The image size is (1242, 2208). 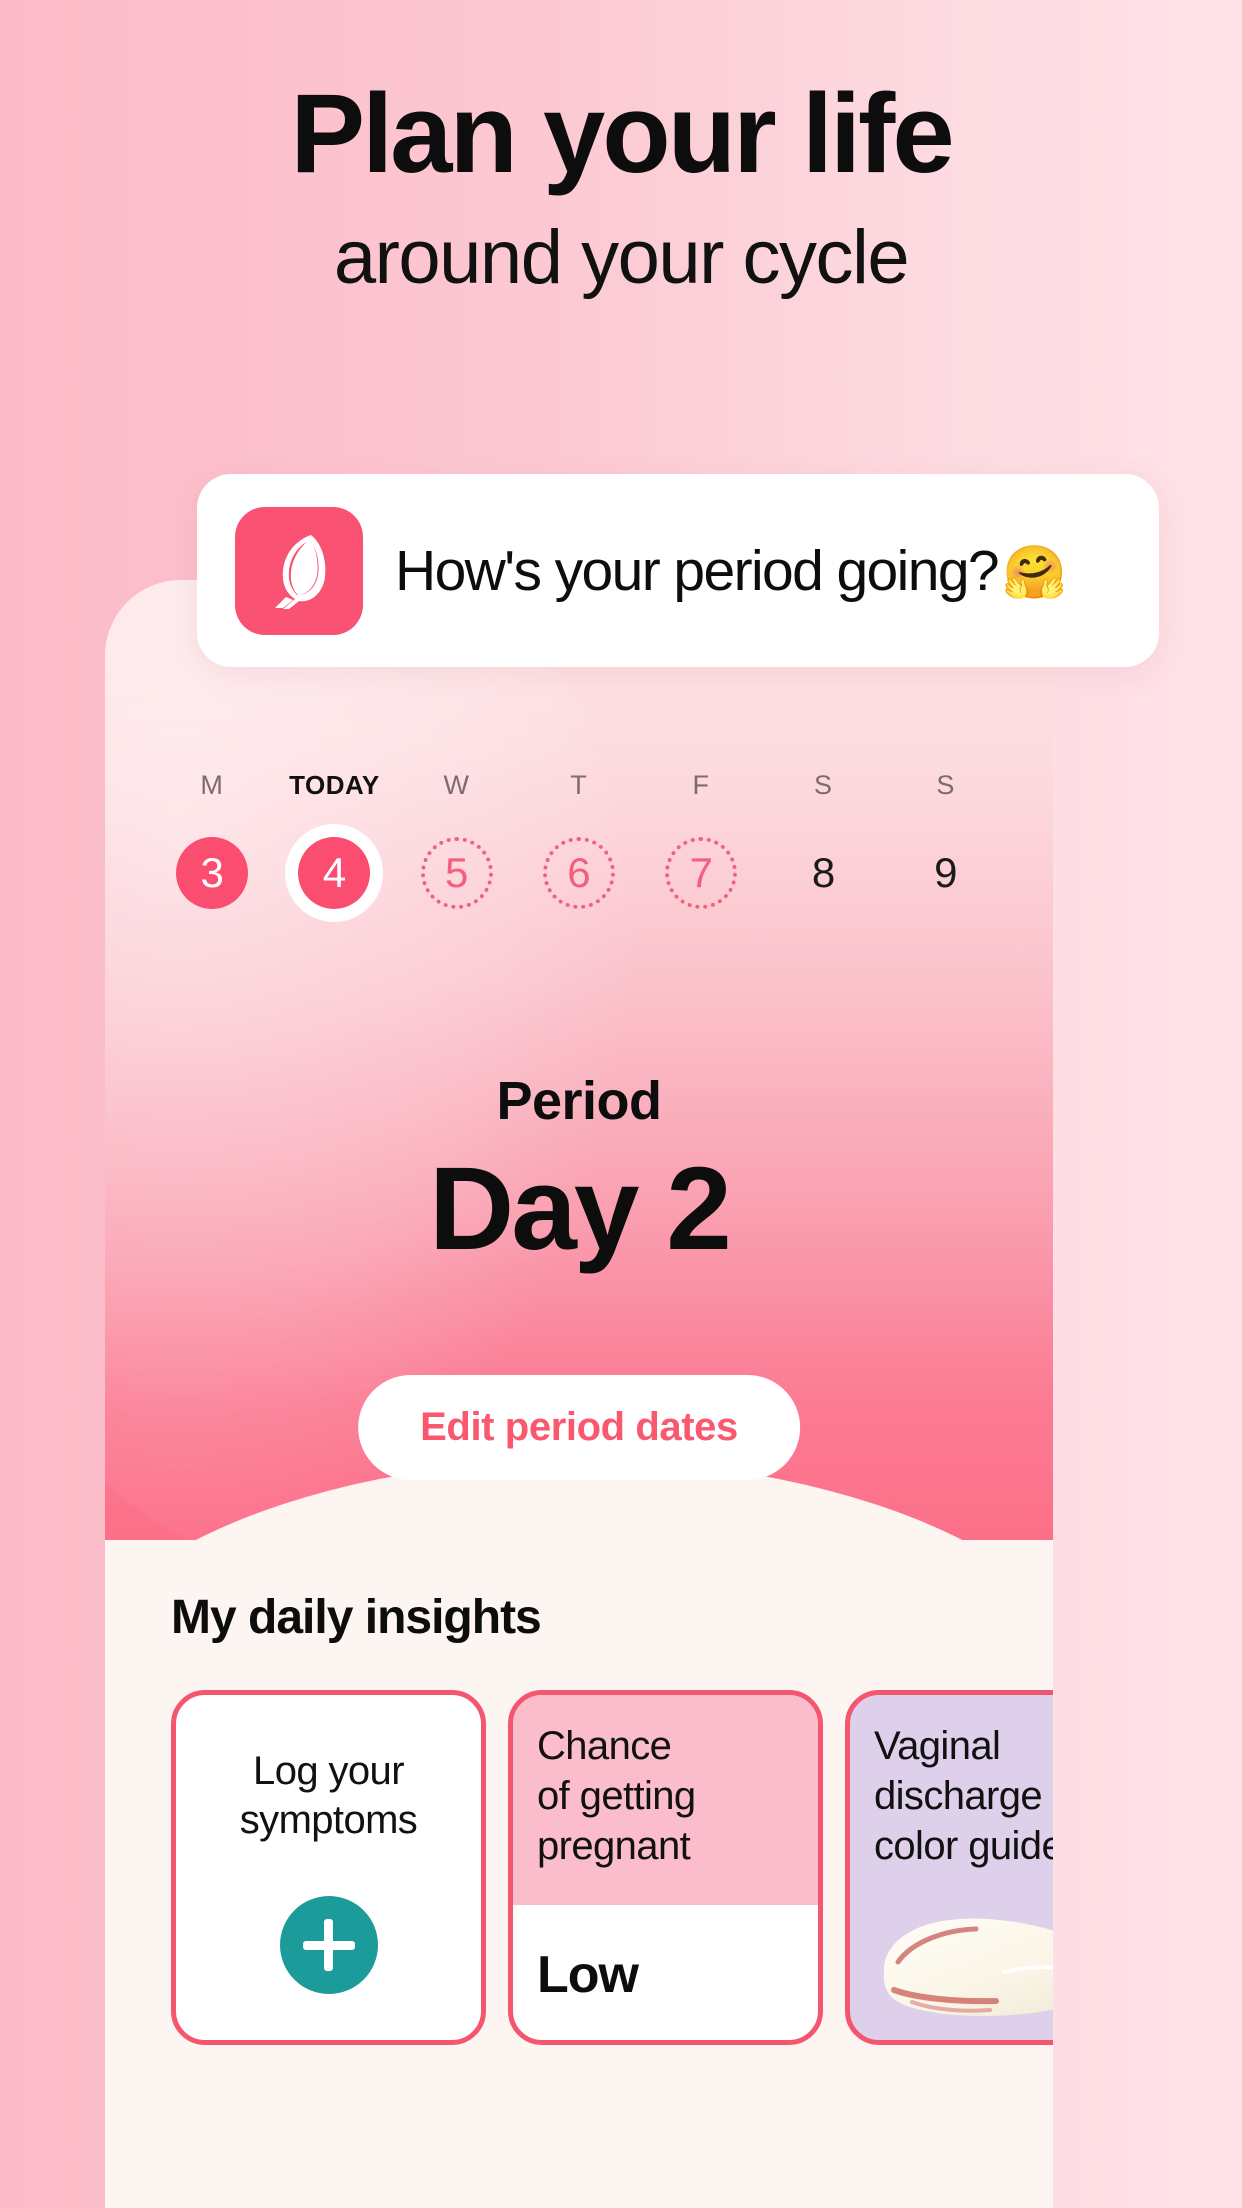 I want to click on day-letter: T, so click(x=579, y=785).